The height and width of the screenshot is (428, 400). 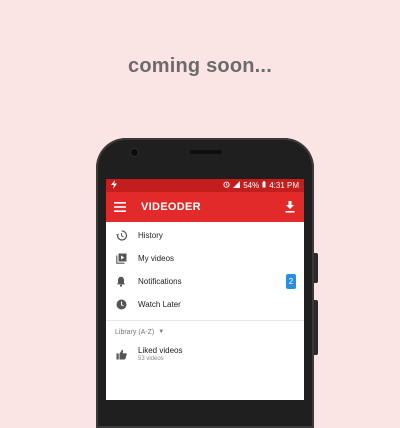 What do you see at coordinates (134, 152) in the screenshot?
I see `front-camera` at bounding box center [134, 152].